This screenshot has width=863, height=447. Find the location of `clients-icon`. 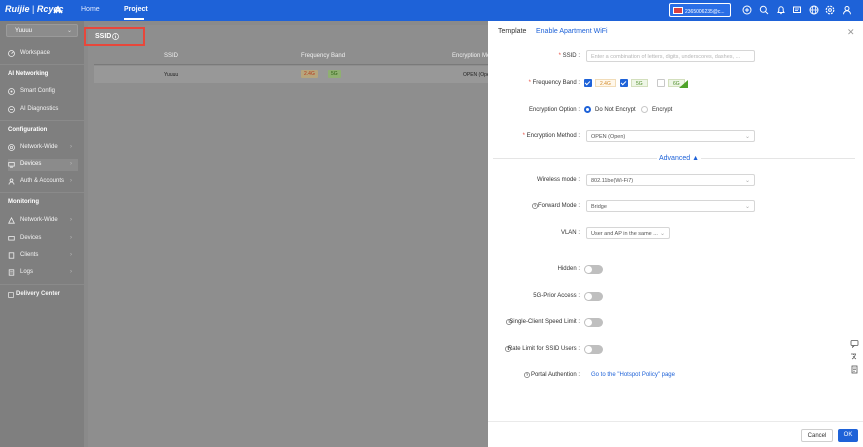

clients-icon is located at coordinates (11, 255).